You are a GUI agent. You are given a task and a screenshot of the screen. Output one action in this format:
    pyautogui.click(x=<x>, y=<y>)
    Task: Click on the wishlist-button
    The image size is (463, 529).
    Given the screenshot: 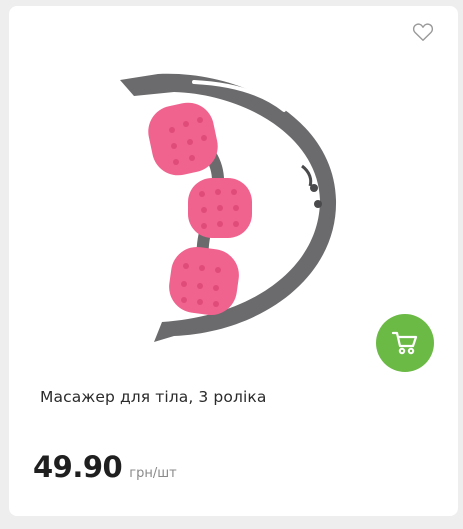 What is the action you would take?
    pyautogui.click(x=423, y=32)
    